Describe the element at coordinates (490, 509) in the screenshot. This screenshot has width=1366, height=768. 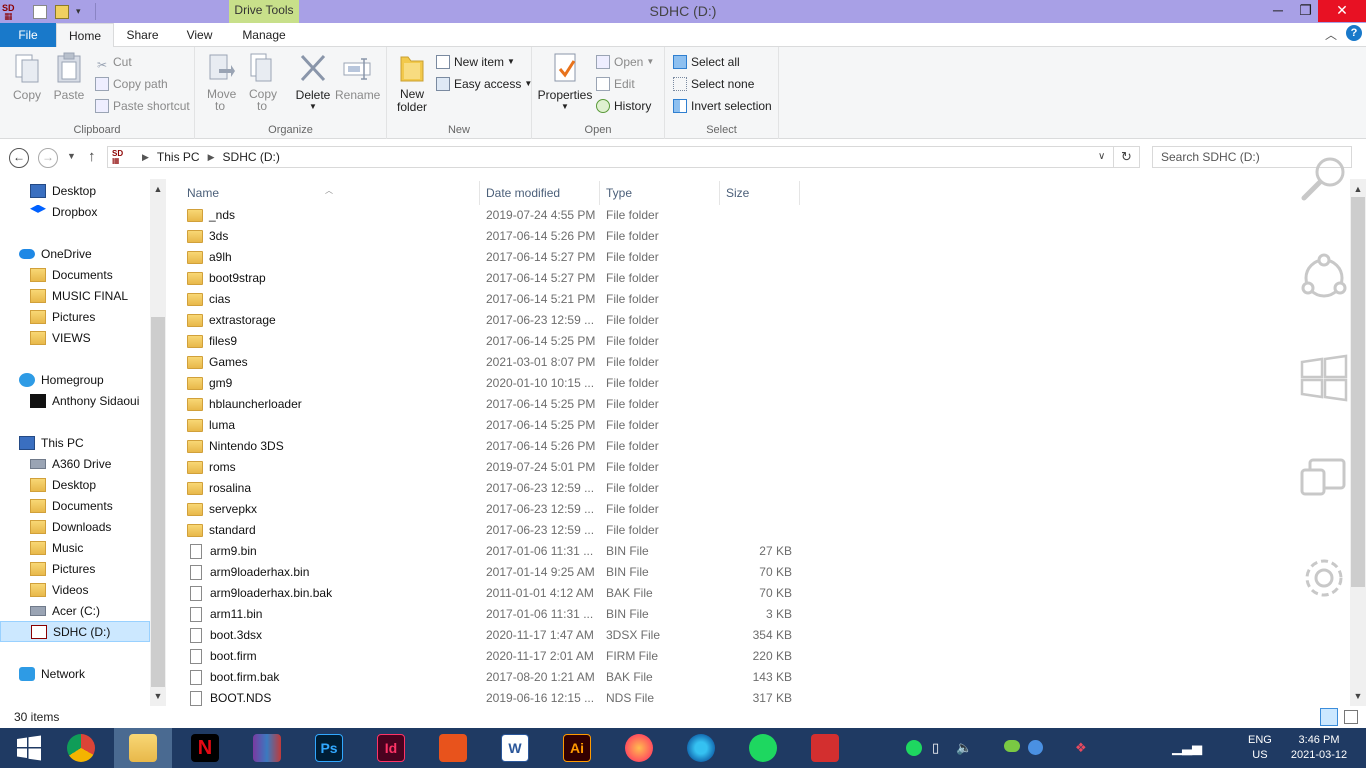
I see `table-row: servepkx 2017-06-23 12:59 ... File folder` at that location.